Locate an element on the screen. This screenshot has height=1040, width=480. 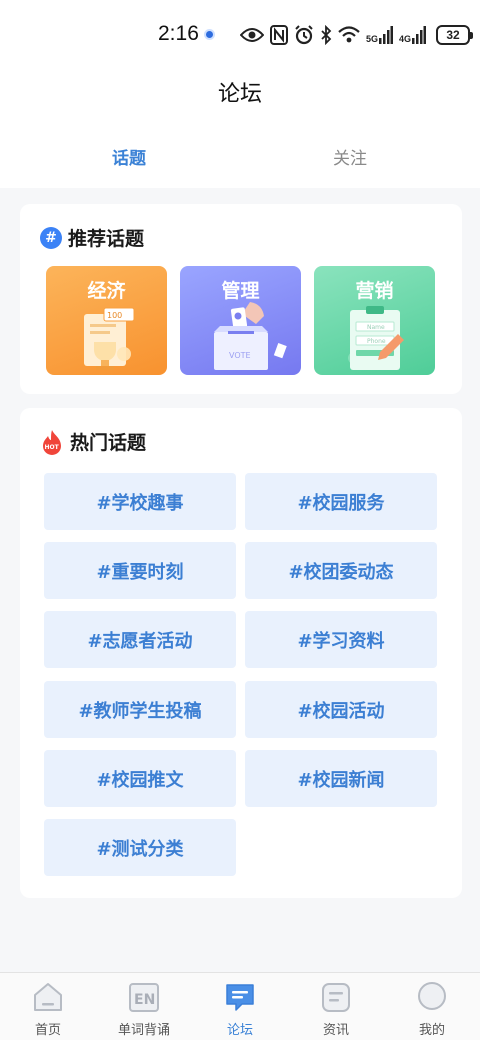
en-book-text: EN is located at coordinates (144, 1000).